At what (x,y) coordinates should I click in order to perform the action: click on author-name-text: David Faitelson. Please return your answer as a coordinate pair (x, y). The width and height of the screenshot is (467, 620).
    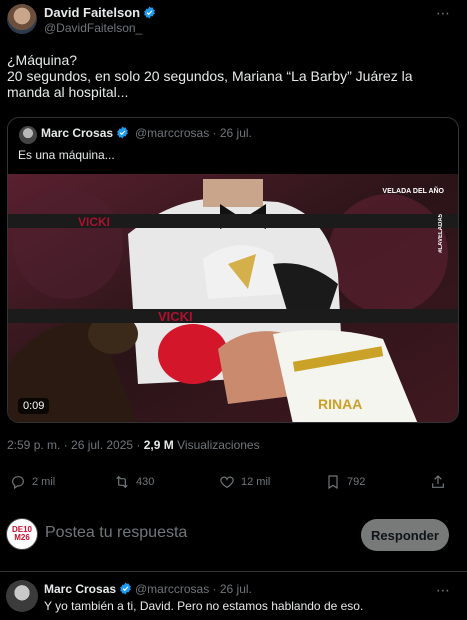
    Looking at the image, I should click on (92, 12).